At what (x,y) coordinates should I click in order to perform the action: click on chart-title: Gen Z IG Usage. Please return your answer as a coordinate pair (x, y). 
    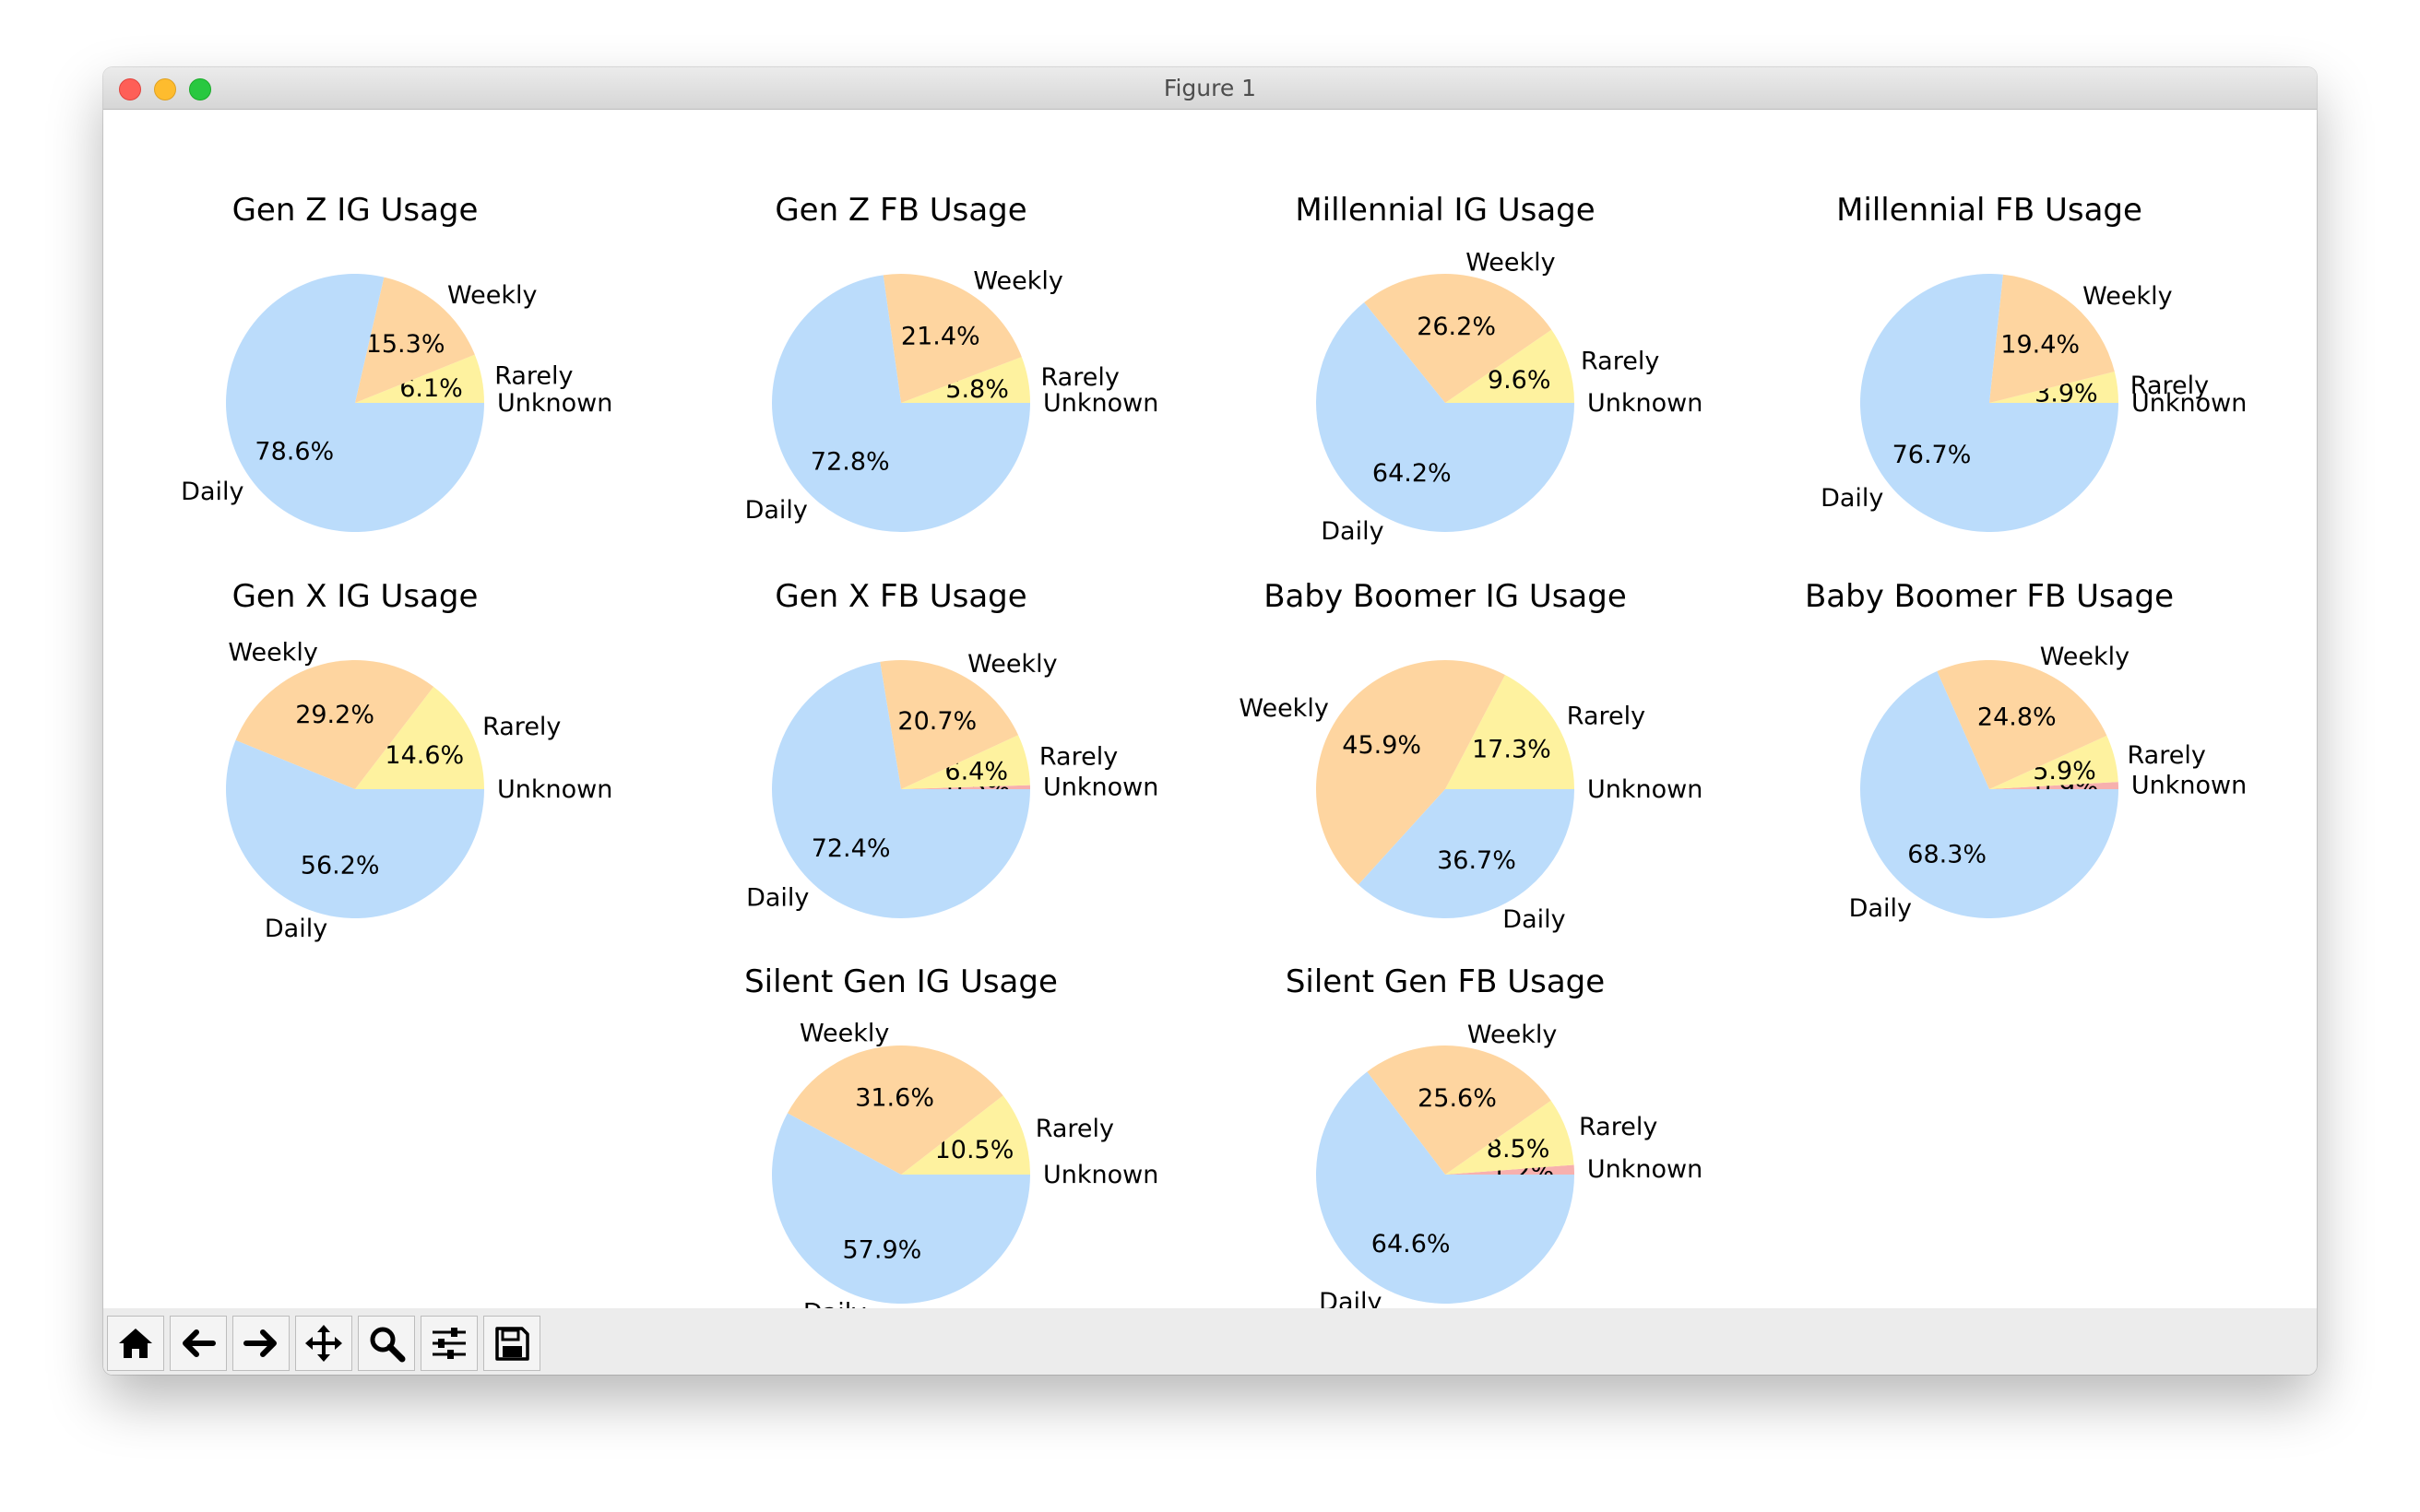
    Looking at the image, I should click on (355, 210).